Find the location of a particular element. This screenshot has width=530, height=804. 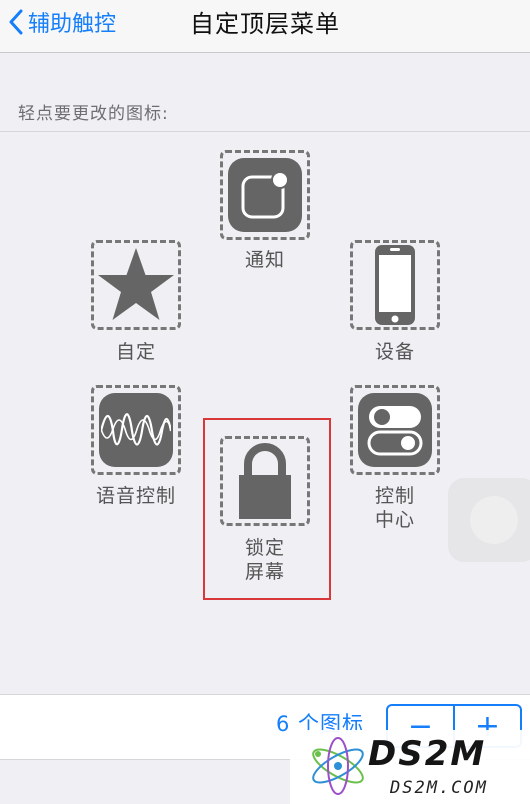

star-icon is located at coordinates (136, 284).